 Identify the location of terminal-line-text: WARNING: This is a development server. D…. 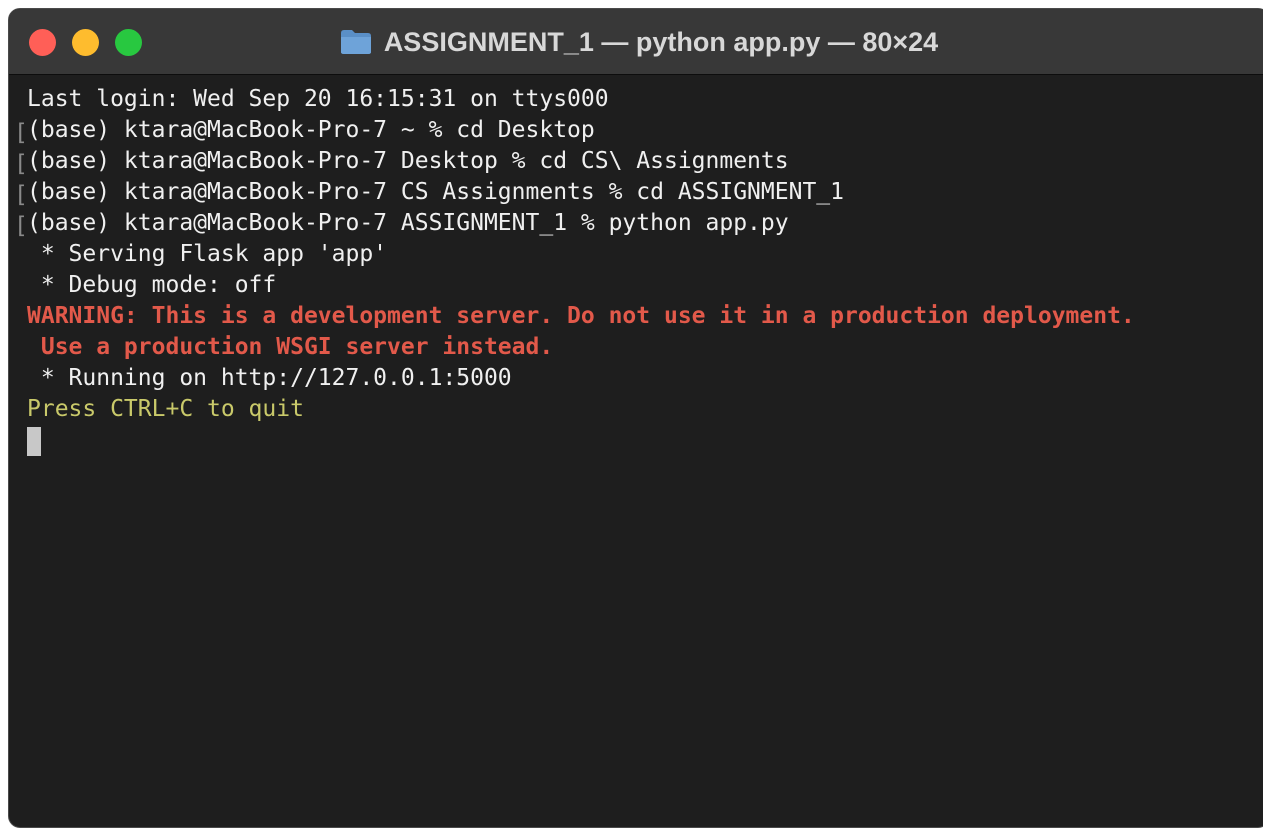
(581, 316).